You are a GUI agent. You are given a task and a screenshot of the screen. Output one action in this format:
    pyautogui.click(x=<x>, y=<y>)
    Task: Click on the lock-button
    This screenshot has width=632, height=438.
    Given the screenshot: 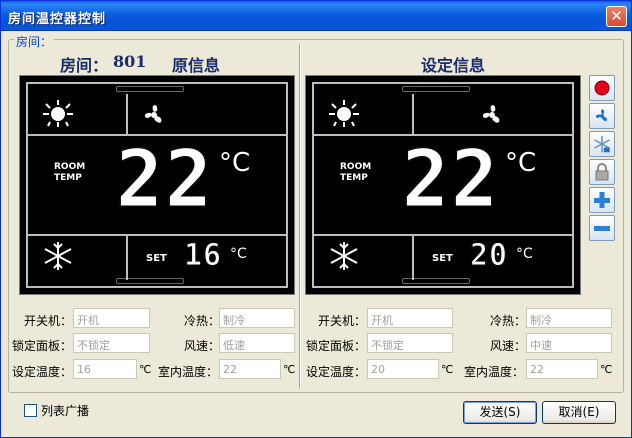 What is the action you would take?
    pyautogui.click(x=602, y=172)
    